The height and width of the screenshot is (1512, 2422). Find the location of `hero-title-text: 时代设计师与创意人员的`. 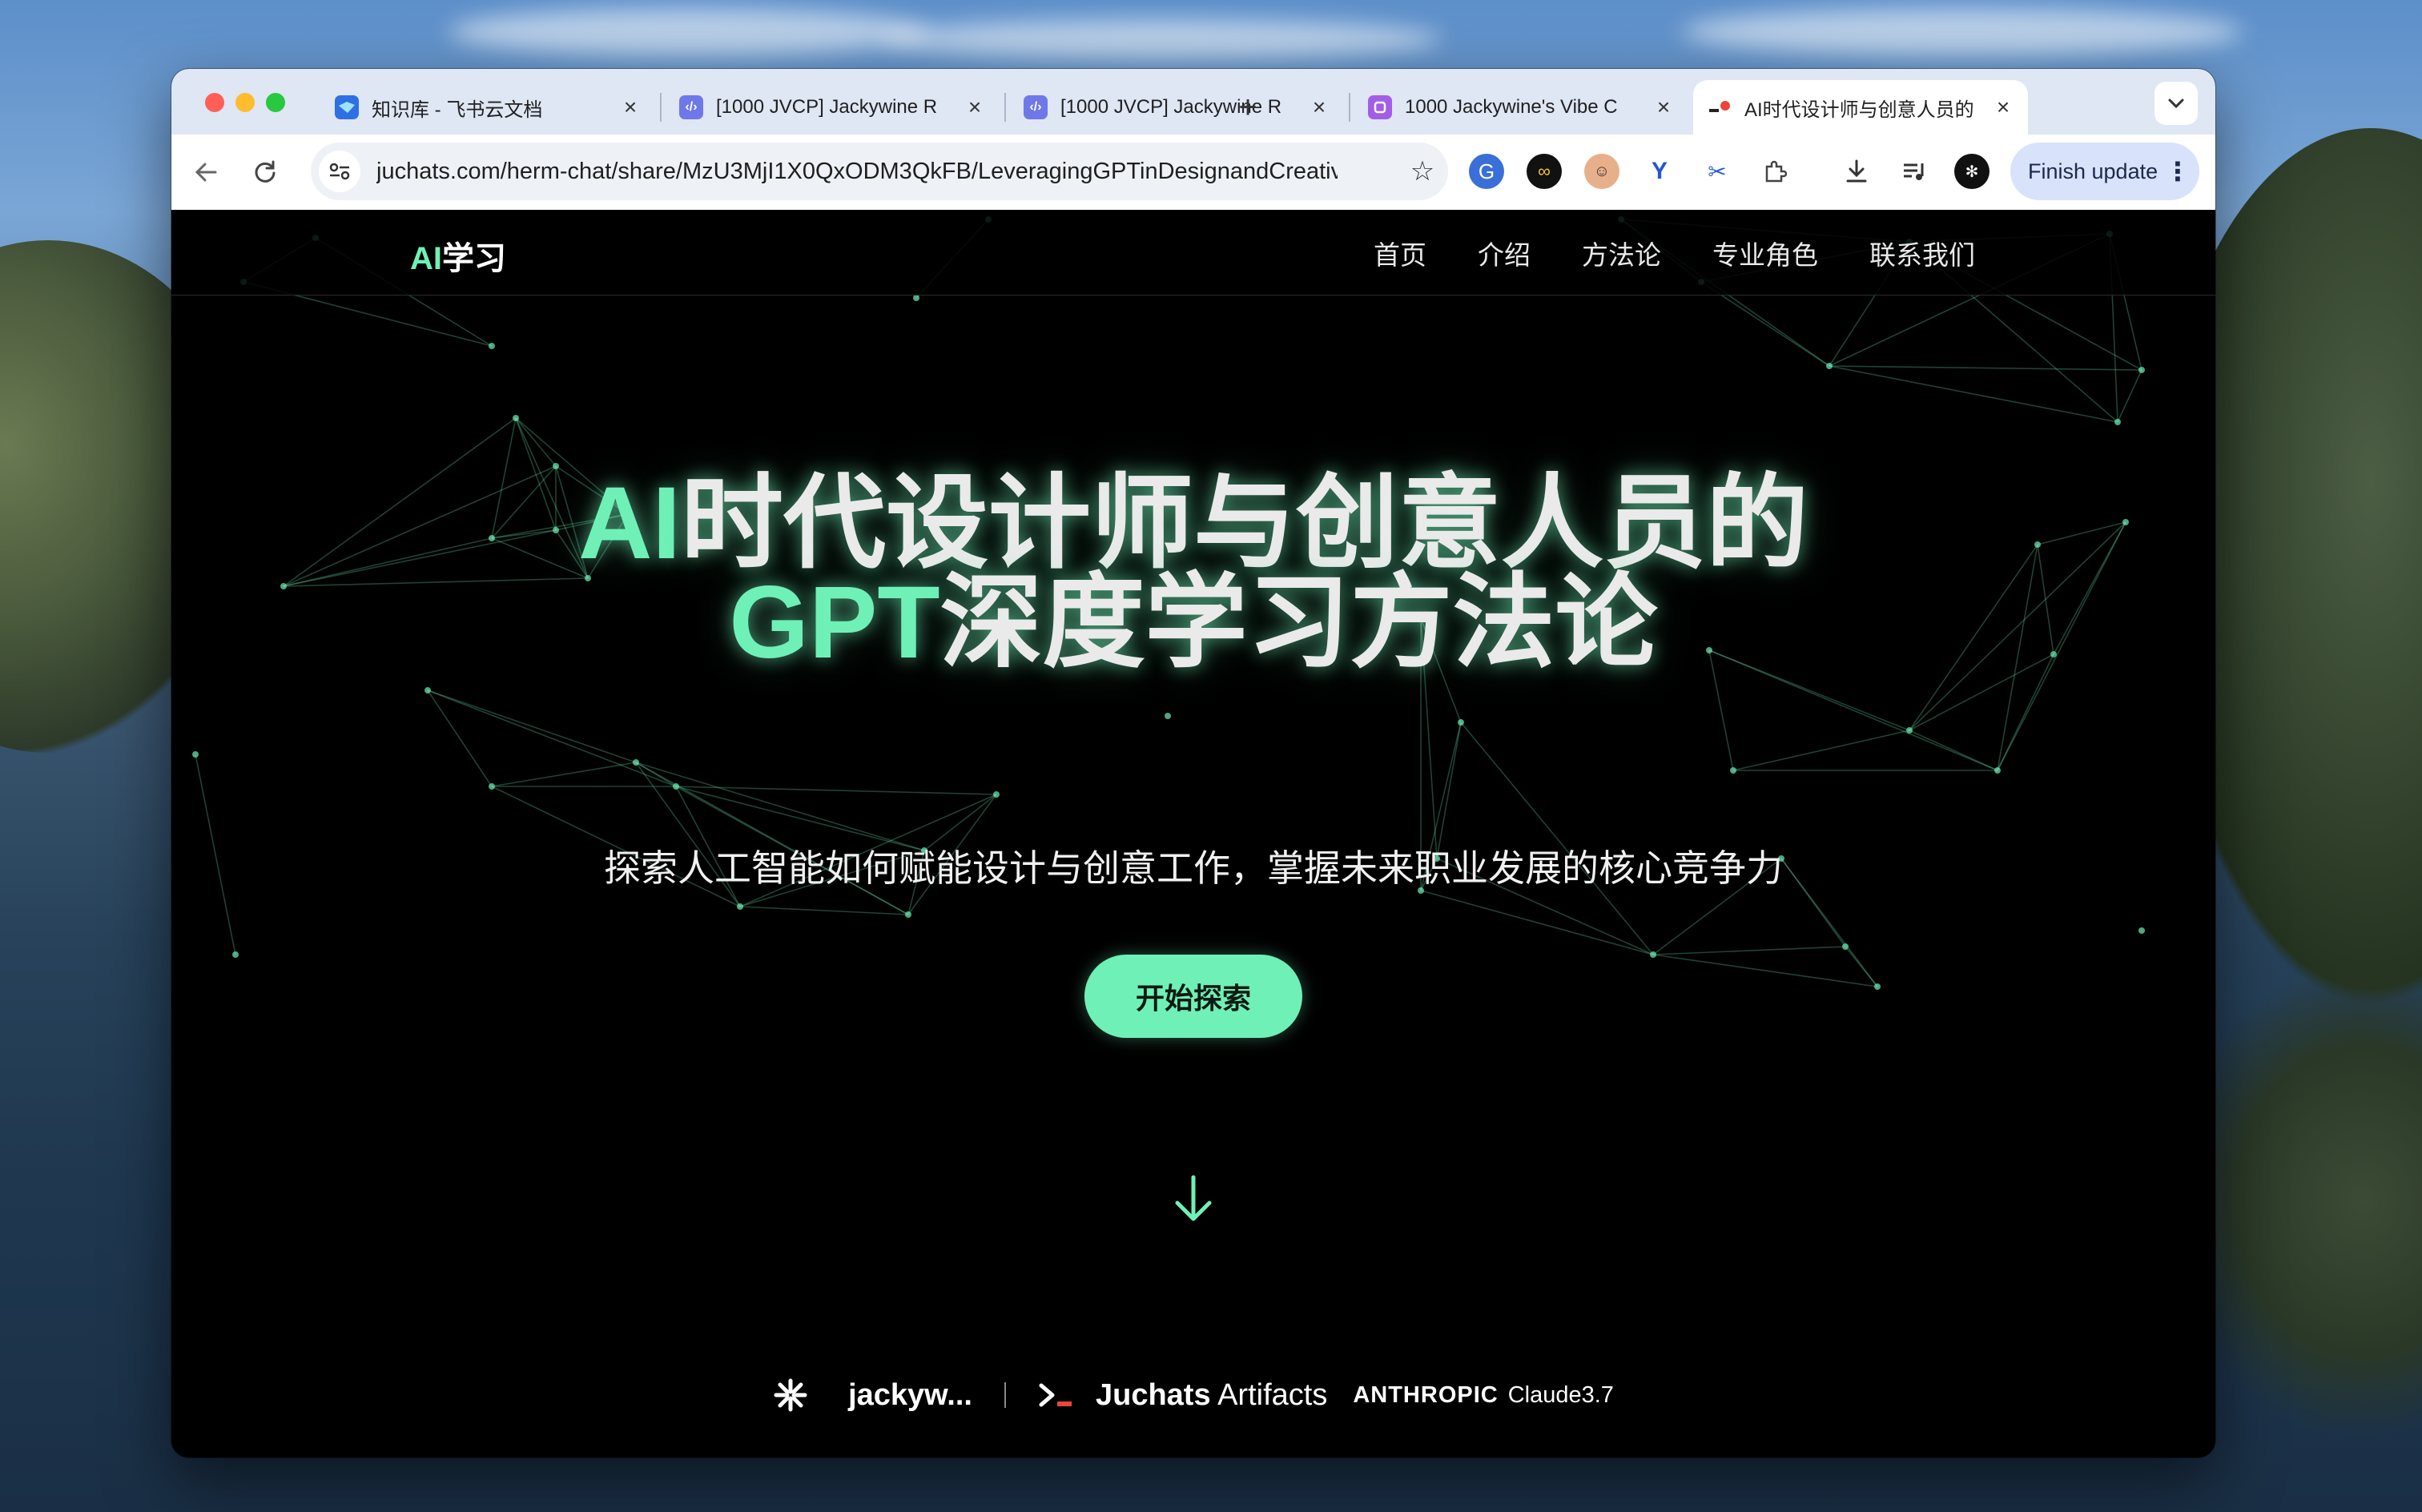

hero-title-text: 时代设计师与创意人员的 is located at coordinates (1244, 523).